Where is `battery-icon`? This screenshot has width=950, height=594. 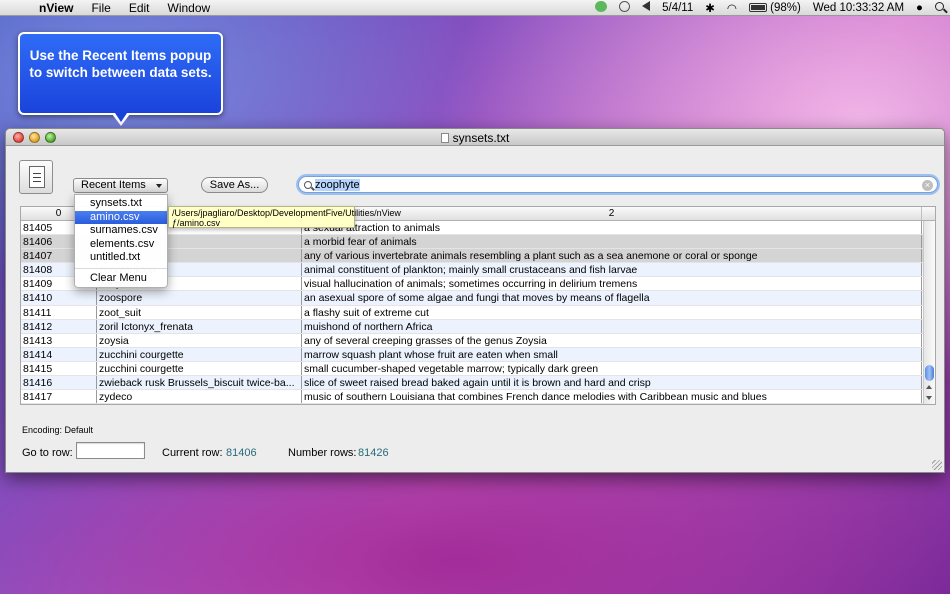
battery-icon is located at coordinates (757, 7).